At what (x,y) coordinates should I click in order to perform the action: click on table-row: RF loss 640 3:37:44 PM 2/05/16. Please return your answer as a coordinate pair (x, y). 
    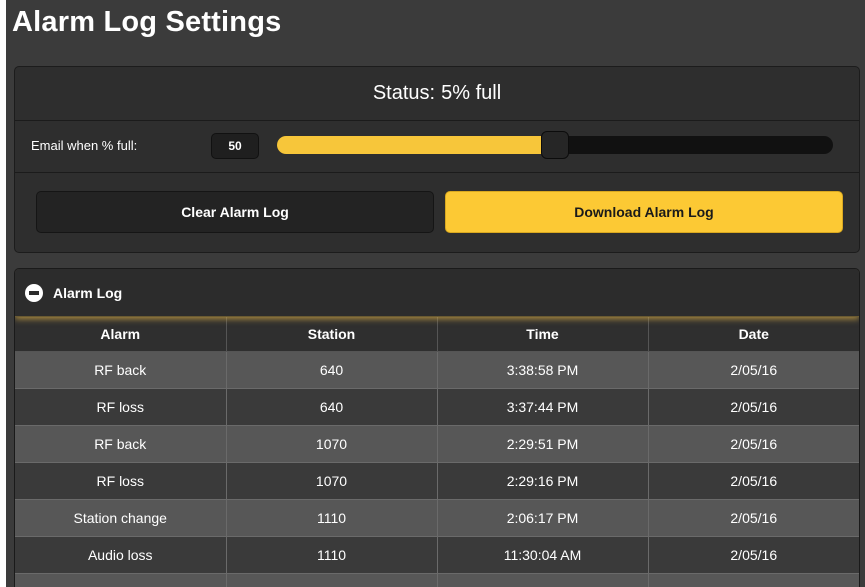
    Looking at the image, I should click on (437, 407).